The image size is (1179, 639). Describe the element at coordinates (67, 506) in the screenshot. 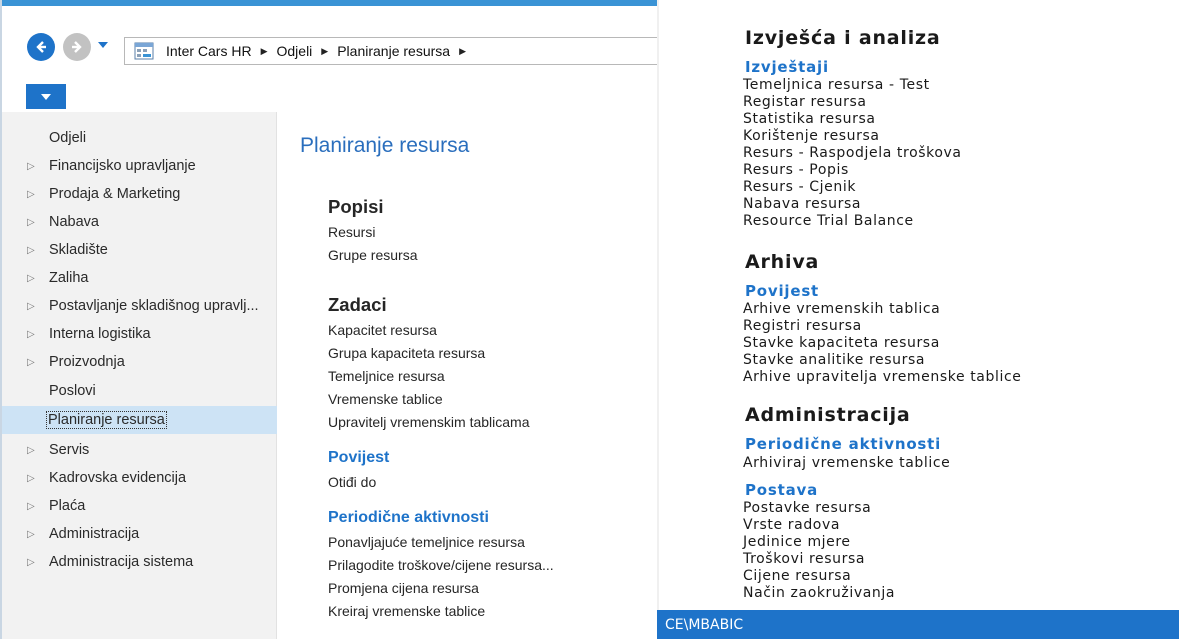

I see `sidebar-item-label: Plaća` at that location.